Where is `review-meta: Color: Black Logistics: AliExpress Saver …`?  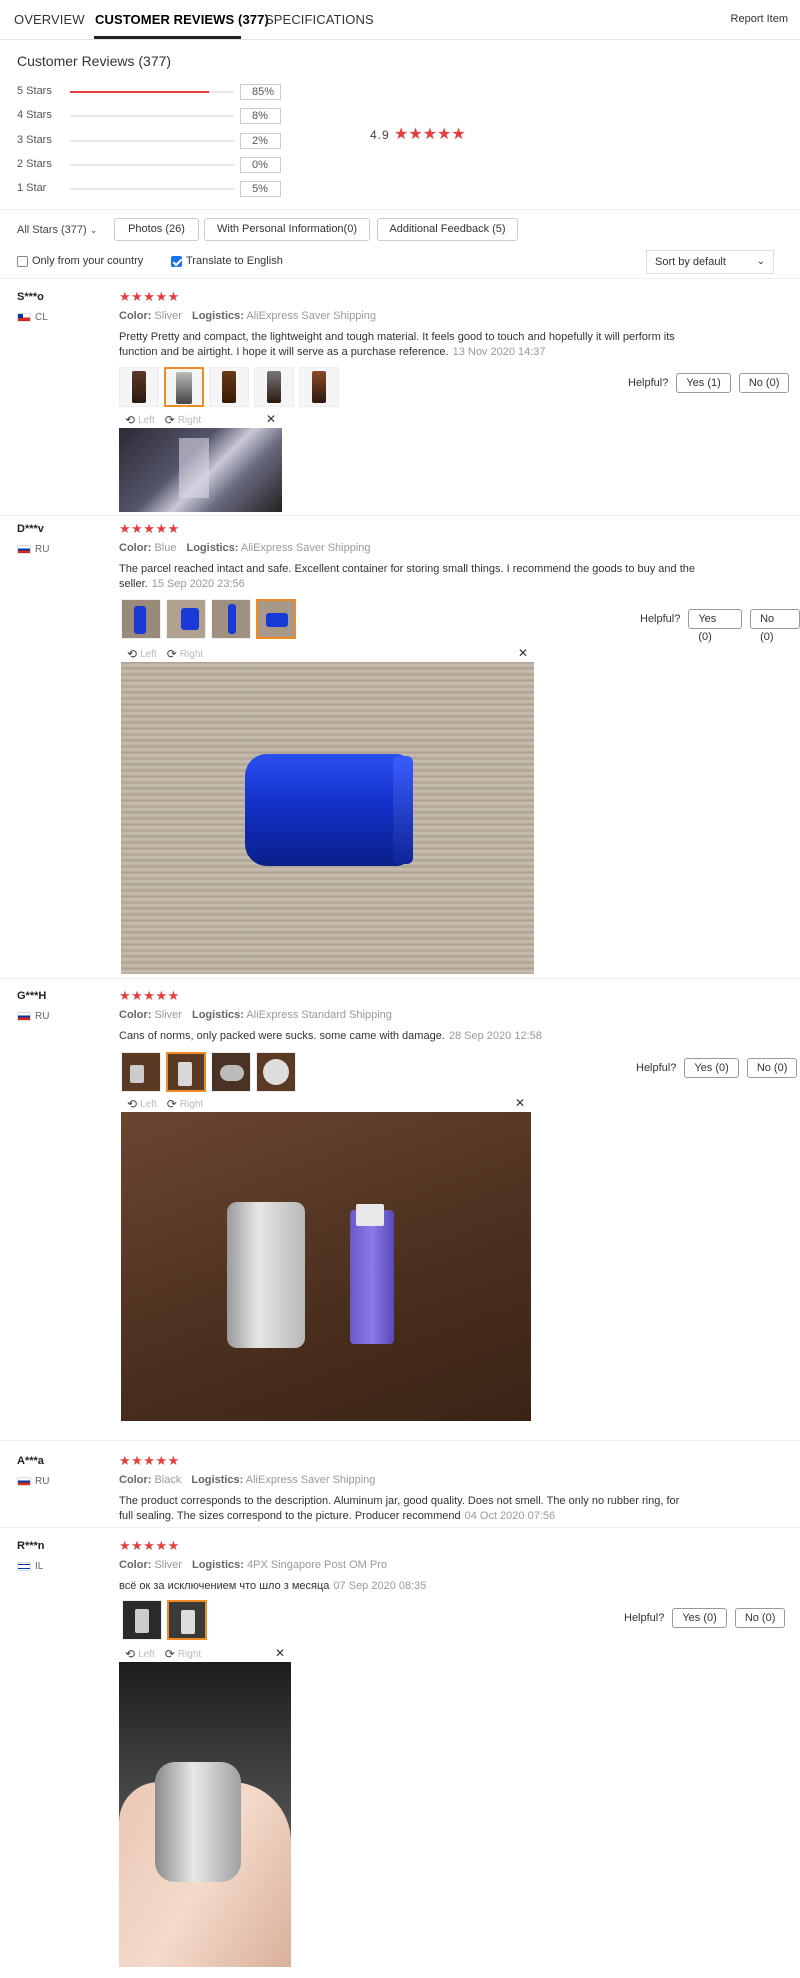 review-meta: Color: Black Logistics: AliExpress Saver … is located at coordinates (247, 1480).